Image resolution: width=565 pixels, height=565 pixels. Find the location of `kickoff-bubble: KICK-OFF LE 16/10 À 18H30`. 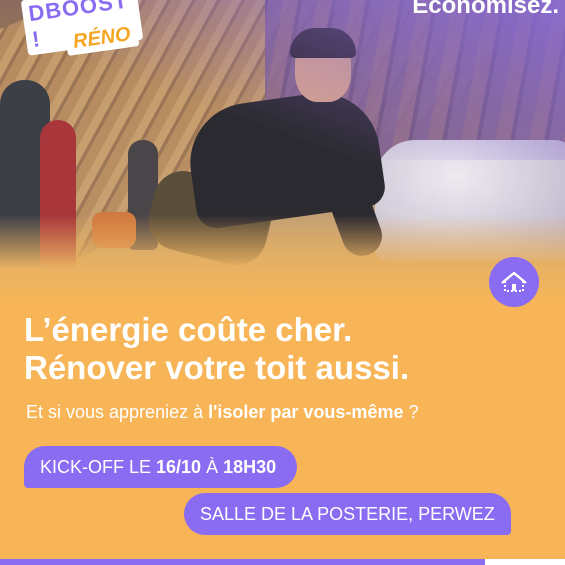

kickoff-bubble: KICK-OFF LE 16/10 À 18H30 is located at coordinates (161, 467).